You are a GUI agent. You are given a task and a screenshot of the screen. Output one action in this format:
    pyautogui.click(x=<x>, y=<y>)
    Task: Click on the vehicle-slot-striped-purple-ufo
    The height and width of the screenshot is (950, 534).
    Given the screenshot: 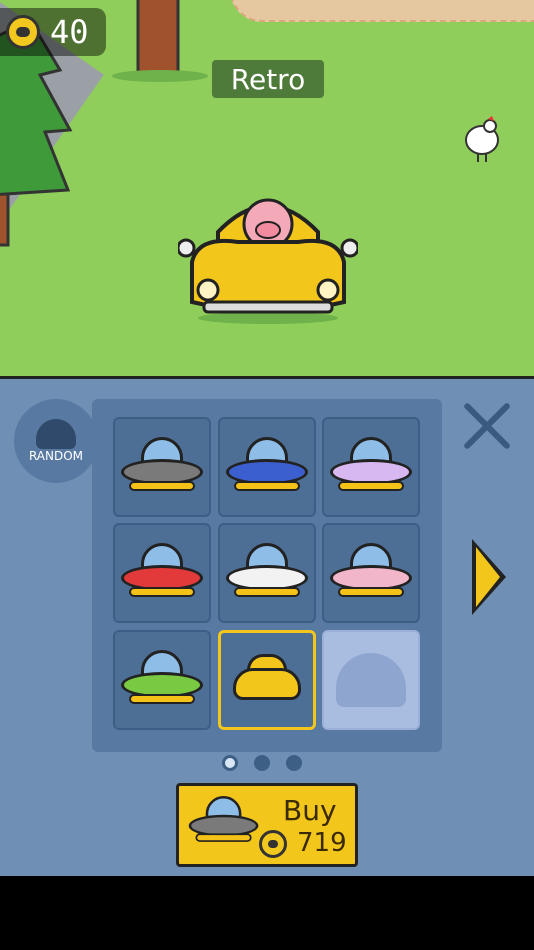 What is the action you would take?
    pyautogui.click(x=371, y=467)
    